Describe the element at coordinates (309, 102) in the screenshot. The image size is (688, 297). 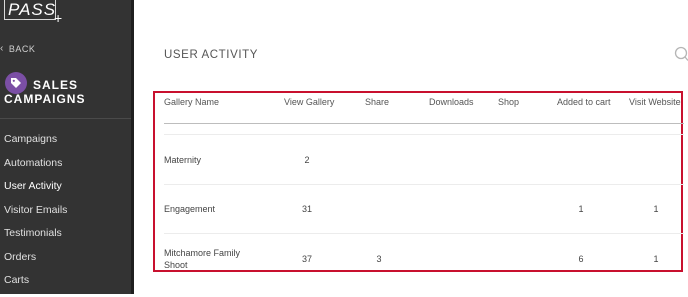
I see `column-header-view-gallery: View Gallery` at that location.